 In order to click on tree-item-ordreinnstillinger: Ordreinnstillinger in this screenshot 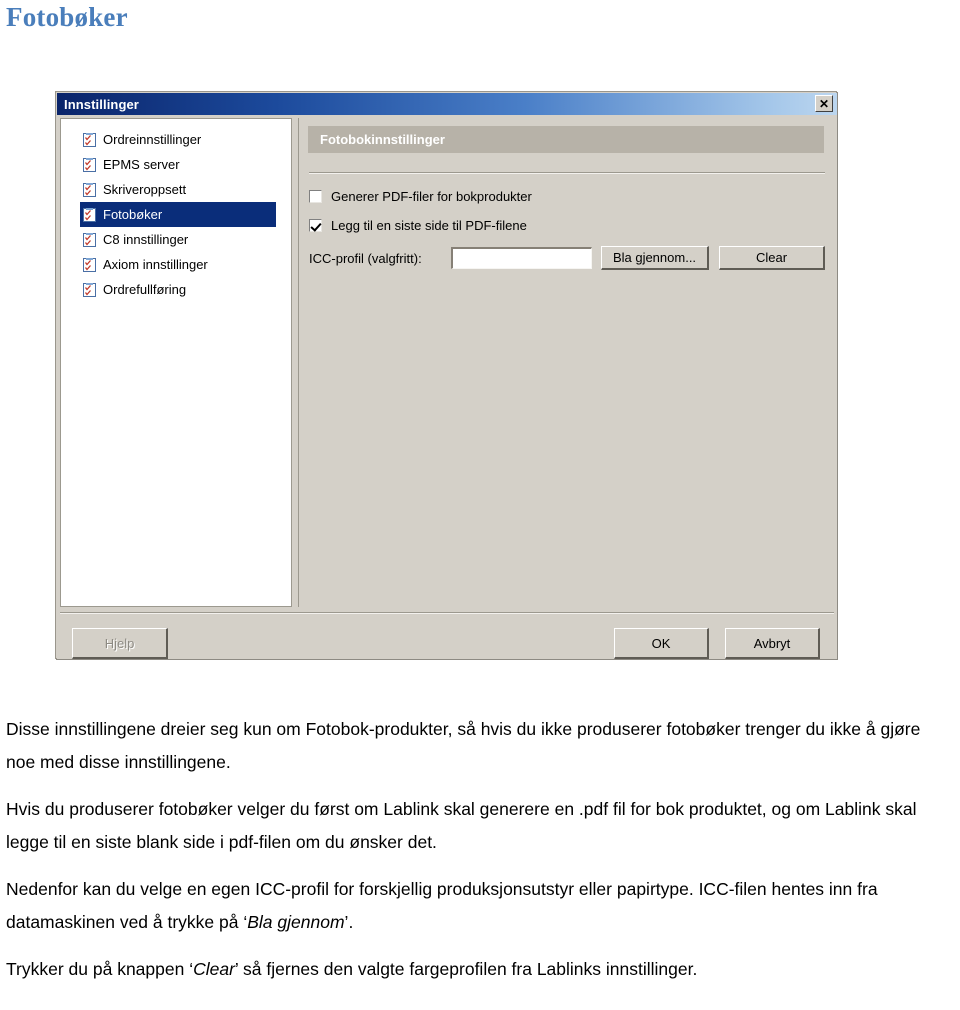, I will do `click(176, 139)`.